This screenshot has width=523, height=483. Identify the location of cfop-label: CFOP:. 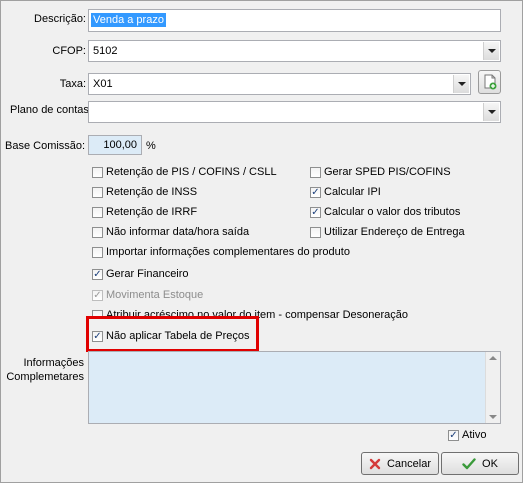
(69, 51).